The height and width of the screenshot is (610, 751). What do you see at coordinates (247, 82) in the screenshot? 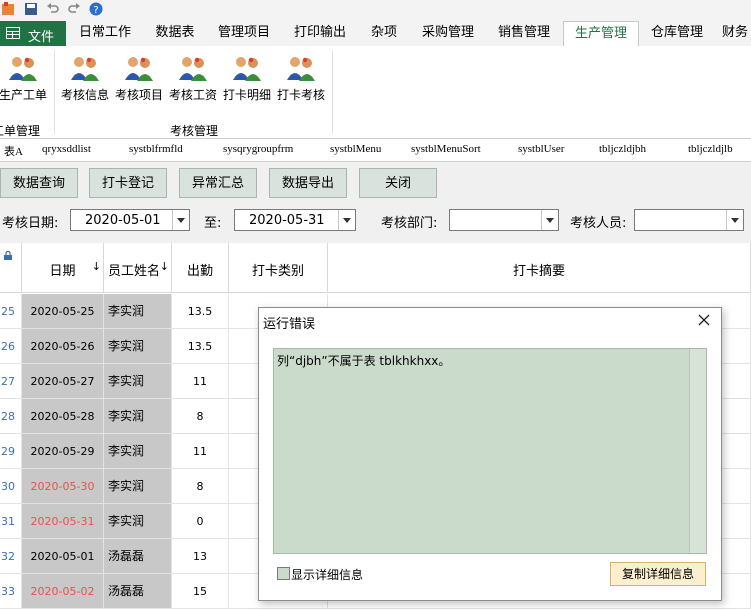
I see `clockin-detail-button: 打卡明细` at bounding box center [247, 82].